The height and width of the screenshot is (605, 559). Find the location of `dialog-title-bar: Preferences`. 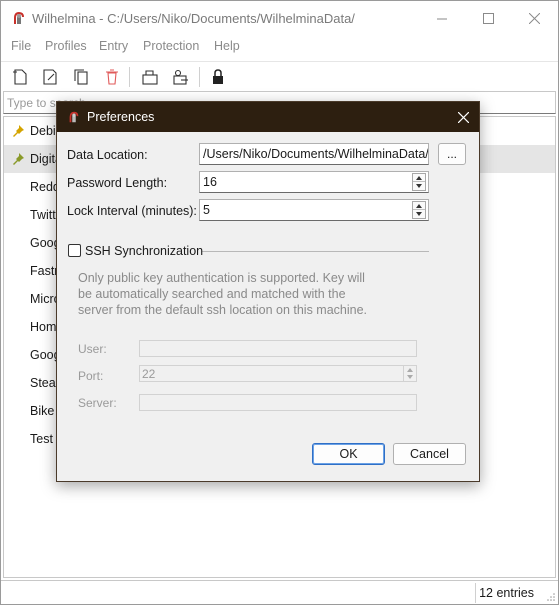

dialog-title-bar: Preferences is located at coordinates (268, 117).